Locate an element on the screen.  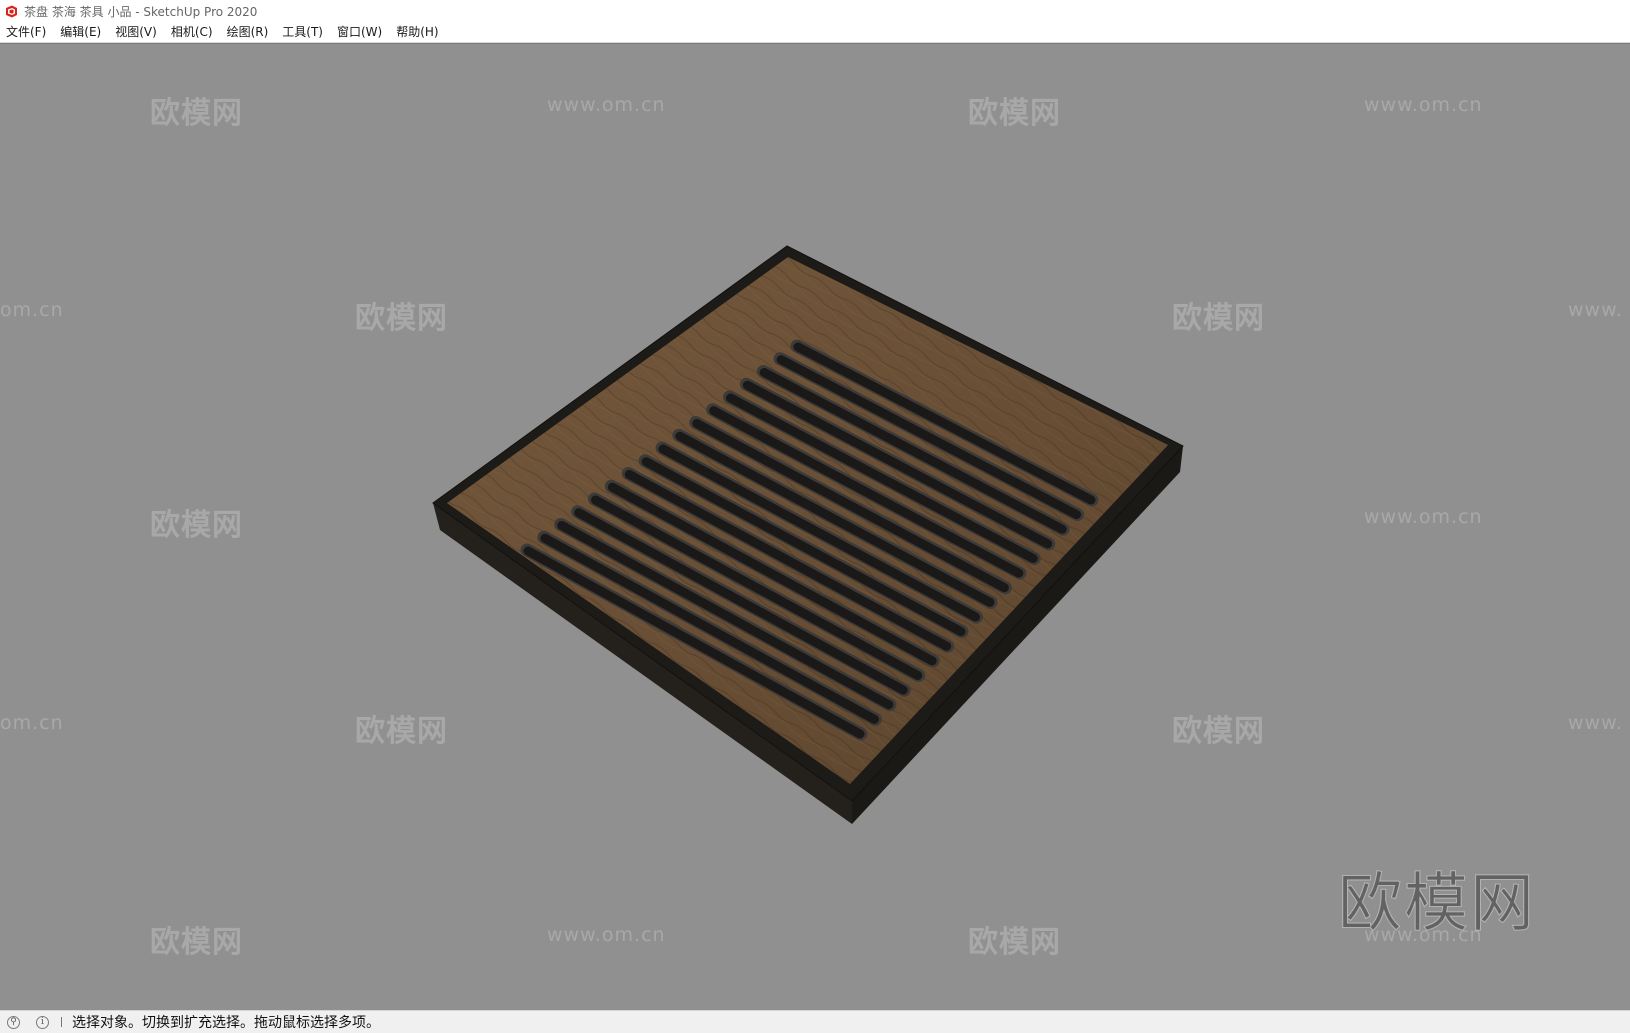
geo-location-icon: ⚲ is located at coordinates (13, 1022).